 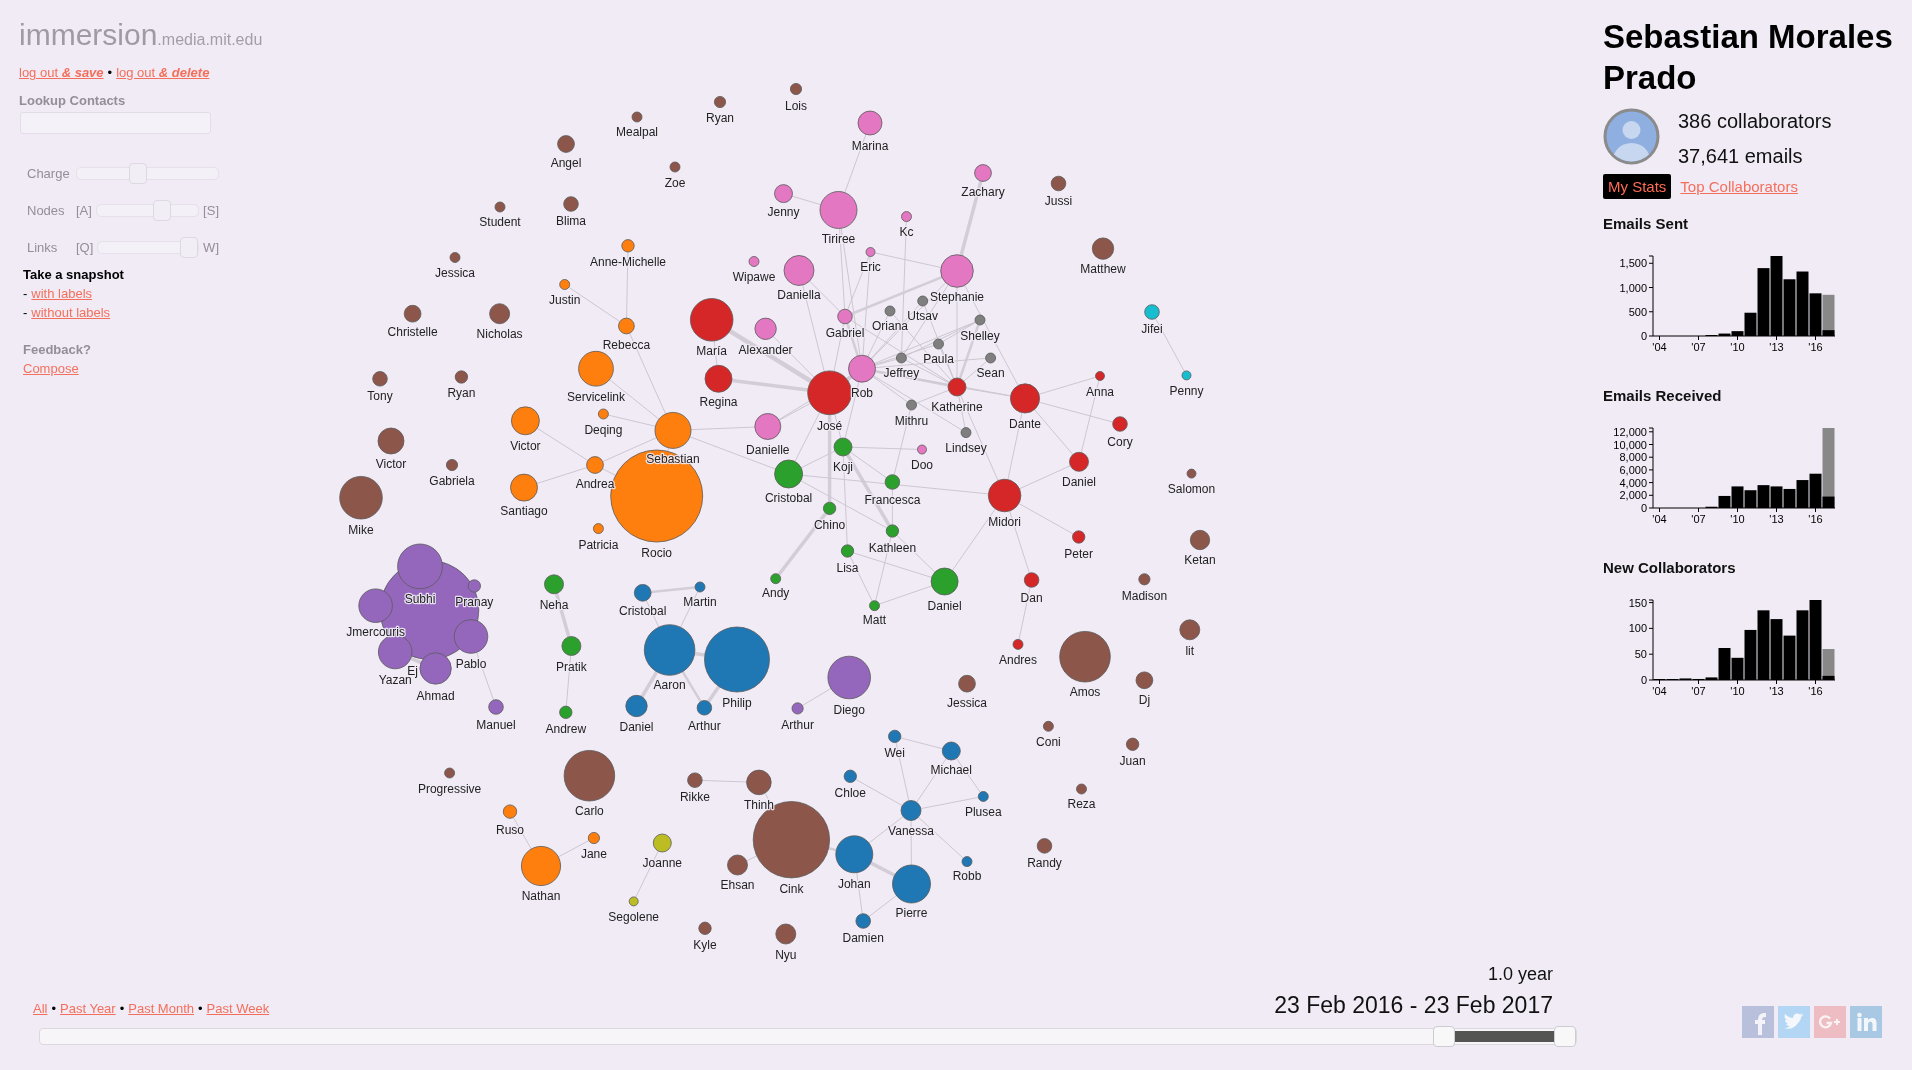 I want to click on period-link: Past Month, so click(x=161, y=1008).